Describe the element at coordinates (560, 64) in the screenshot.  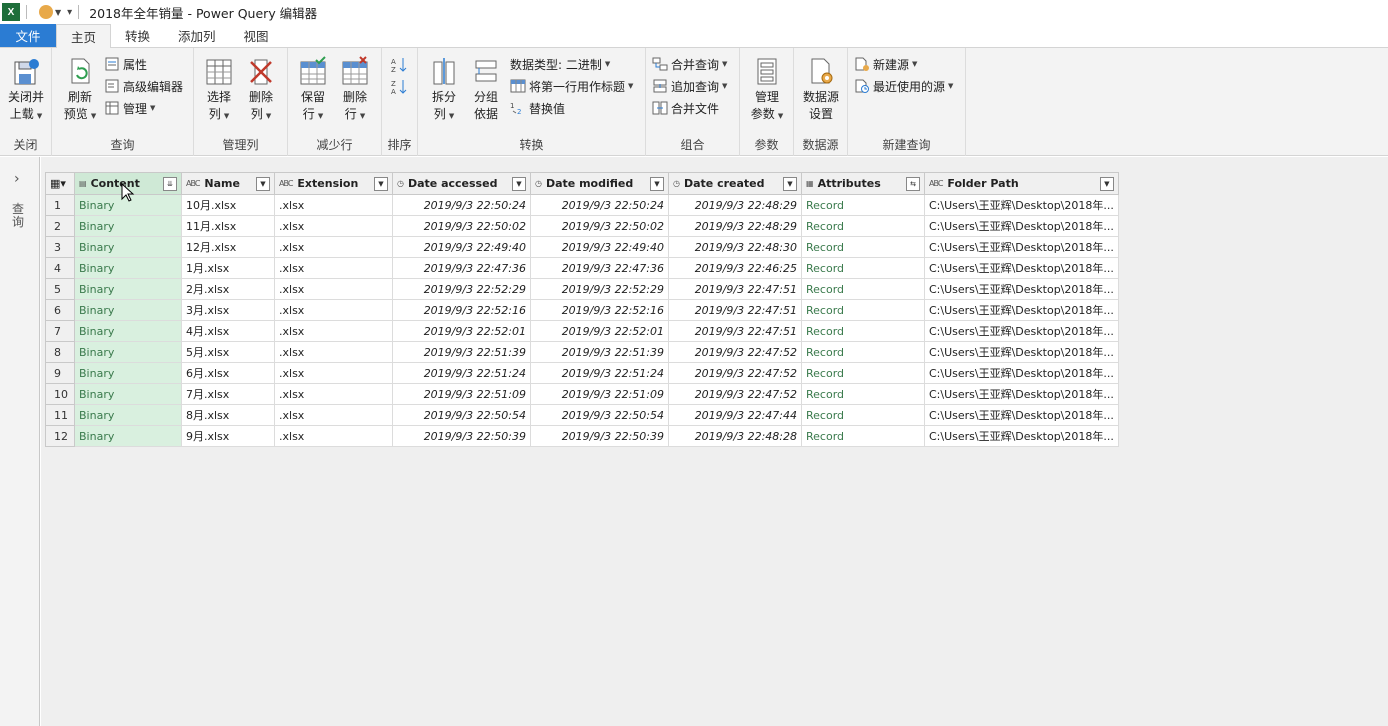
I see `data-type-dropdown: 数据类型: 二进制 ▼` at that location.